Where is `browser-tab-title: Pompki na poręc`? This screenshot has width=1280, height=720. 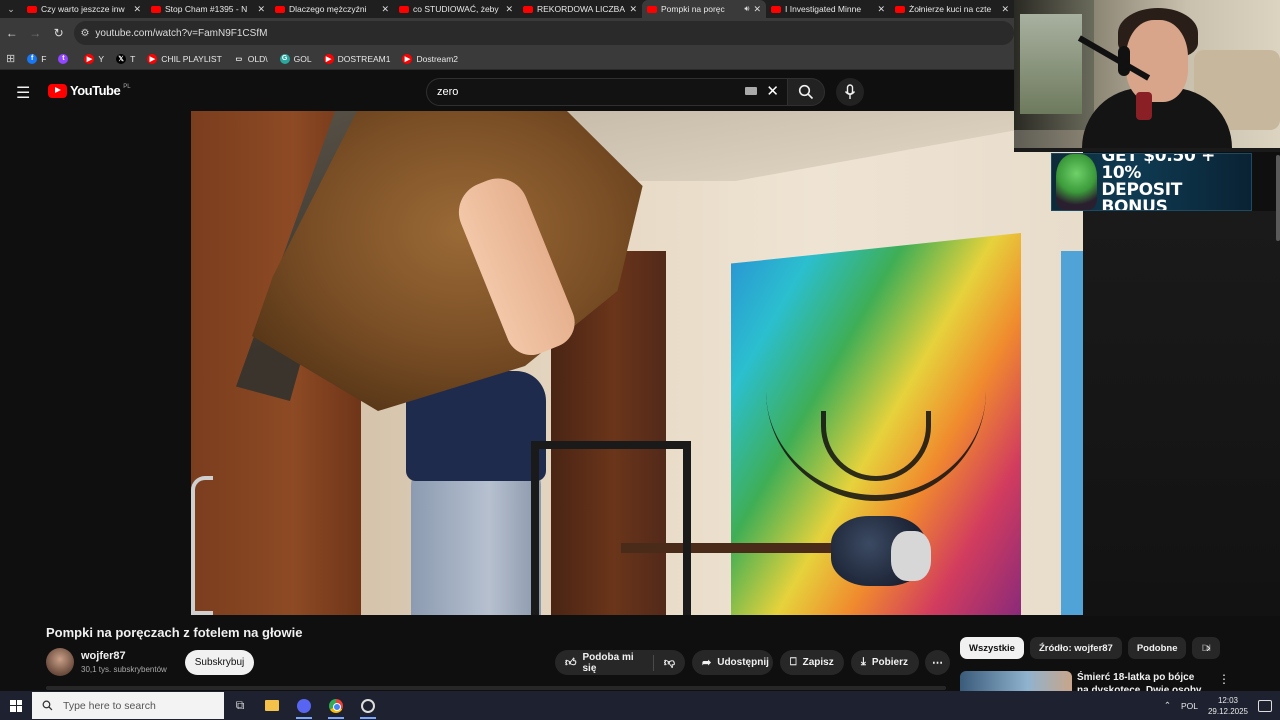 browser-tab-title: Pompki na poręc is located at coordinates (693, 9).